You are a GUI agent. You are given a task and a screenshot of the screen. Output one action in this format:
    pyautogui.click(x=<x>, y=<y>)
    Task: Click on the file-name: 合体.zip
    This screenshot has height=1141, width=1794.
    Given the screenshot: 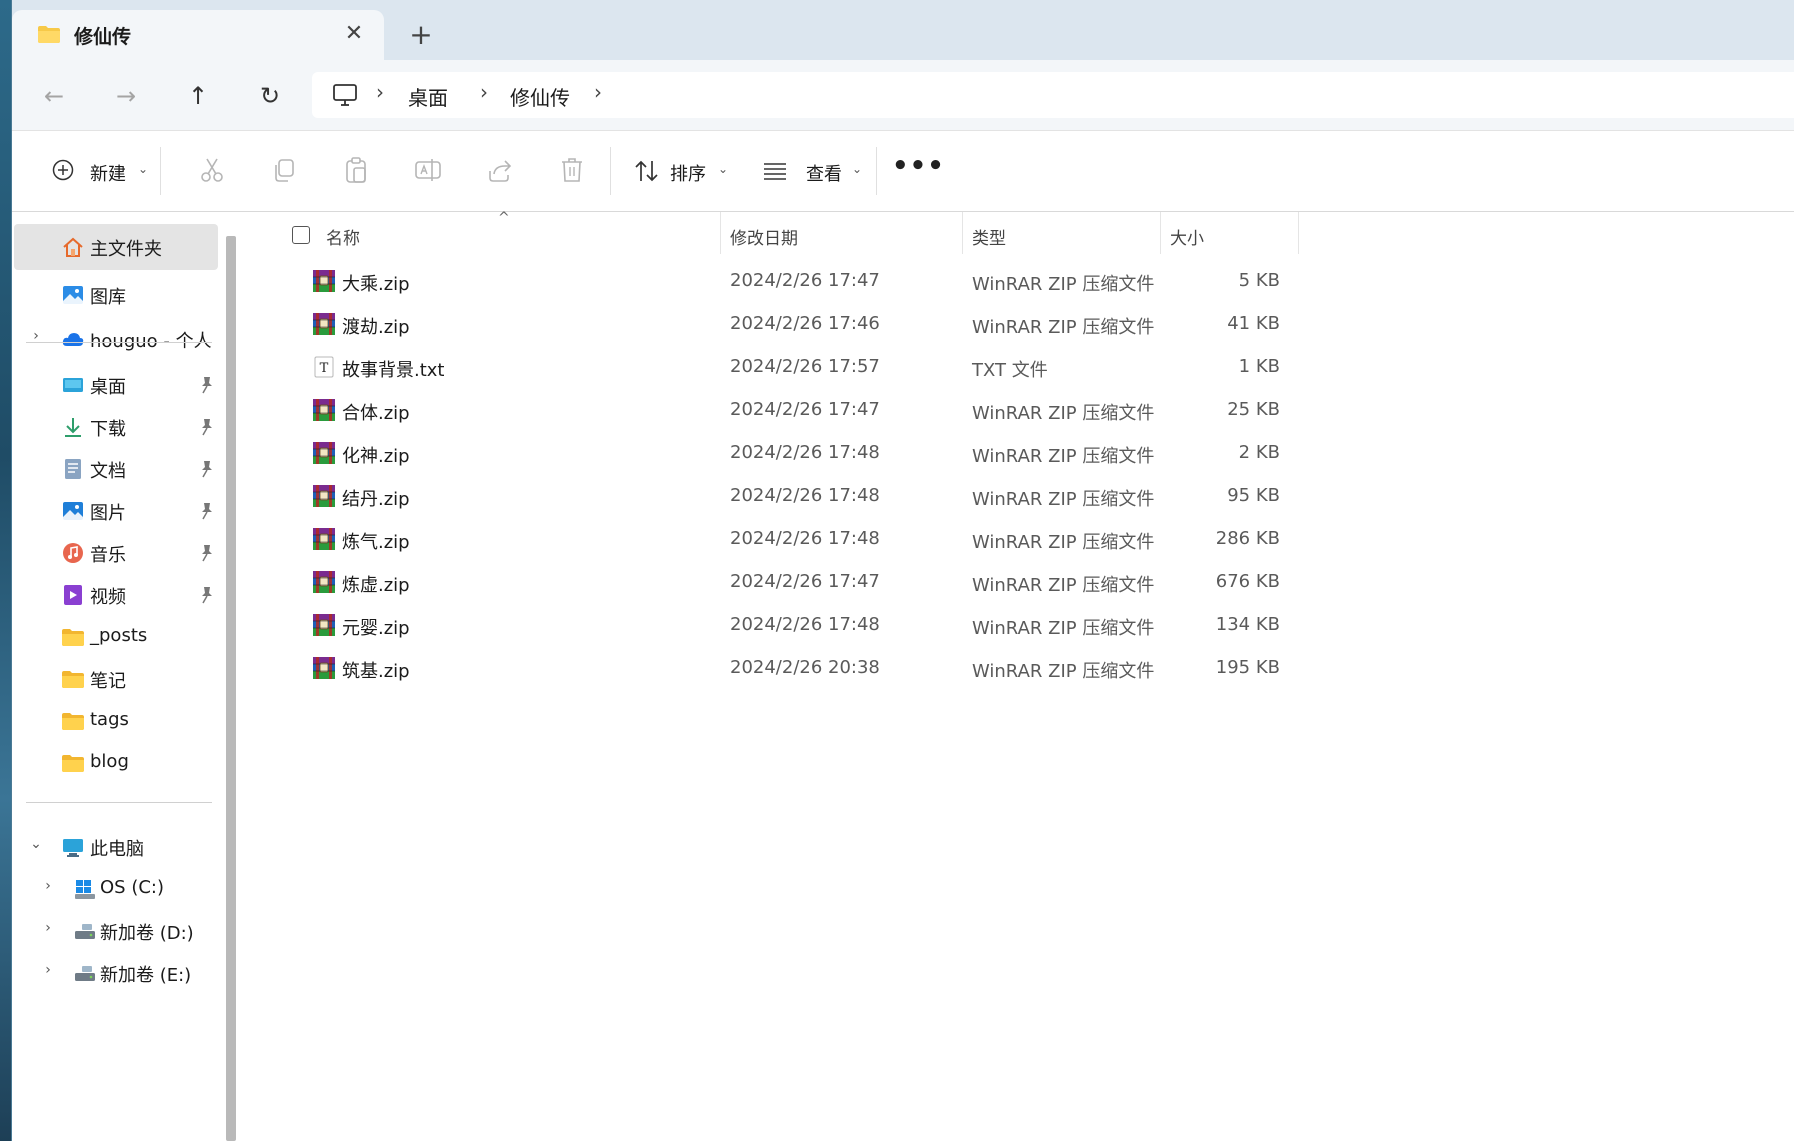 What is the action you would take?
    pyautogui.click(x=376, y=413)
    